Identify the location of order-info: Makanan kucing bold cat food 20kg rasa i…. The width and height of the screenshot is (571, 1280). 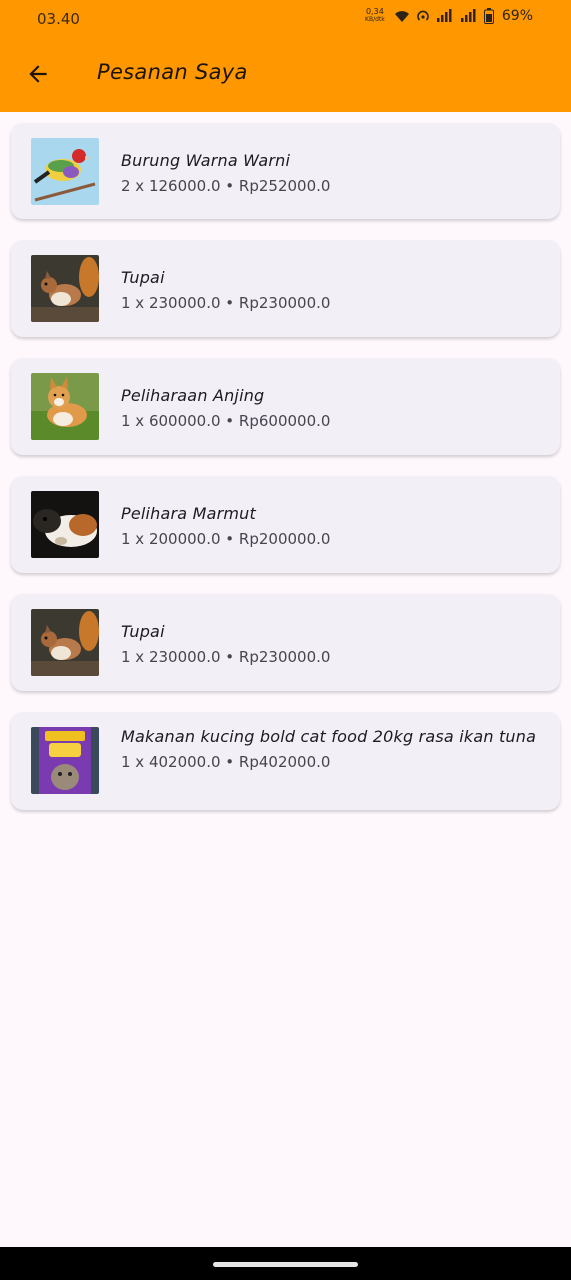
(330, 749).